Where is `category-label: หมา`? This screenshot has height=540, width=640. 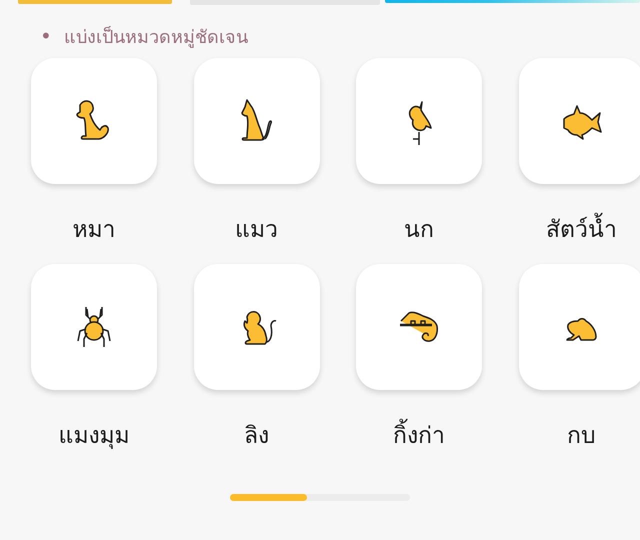 category-label: หมา is located at coordinates (94, 230).